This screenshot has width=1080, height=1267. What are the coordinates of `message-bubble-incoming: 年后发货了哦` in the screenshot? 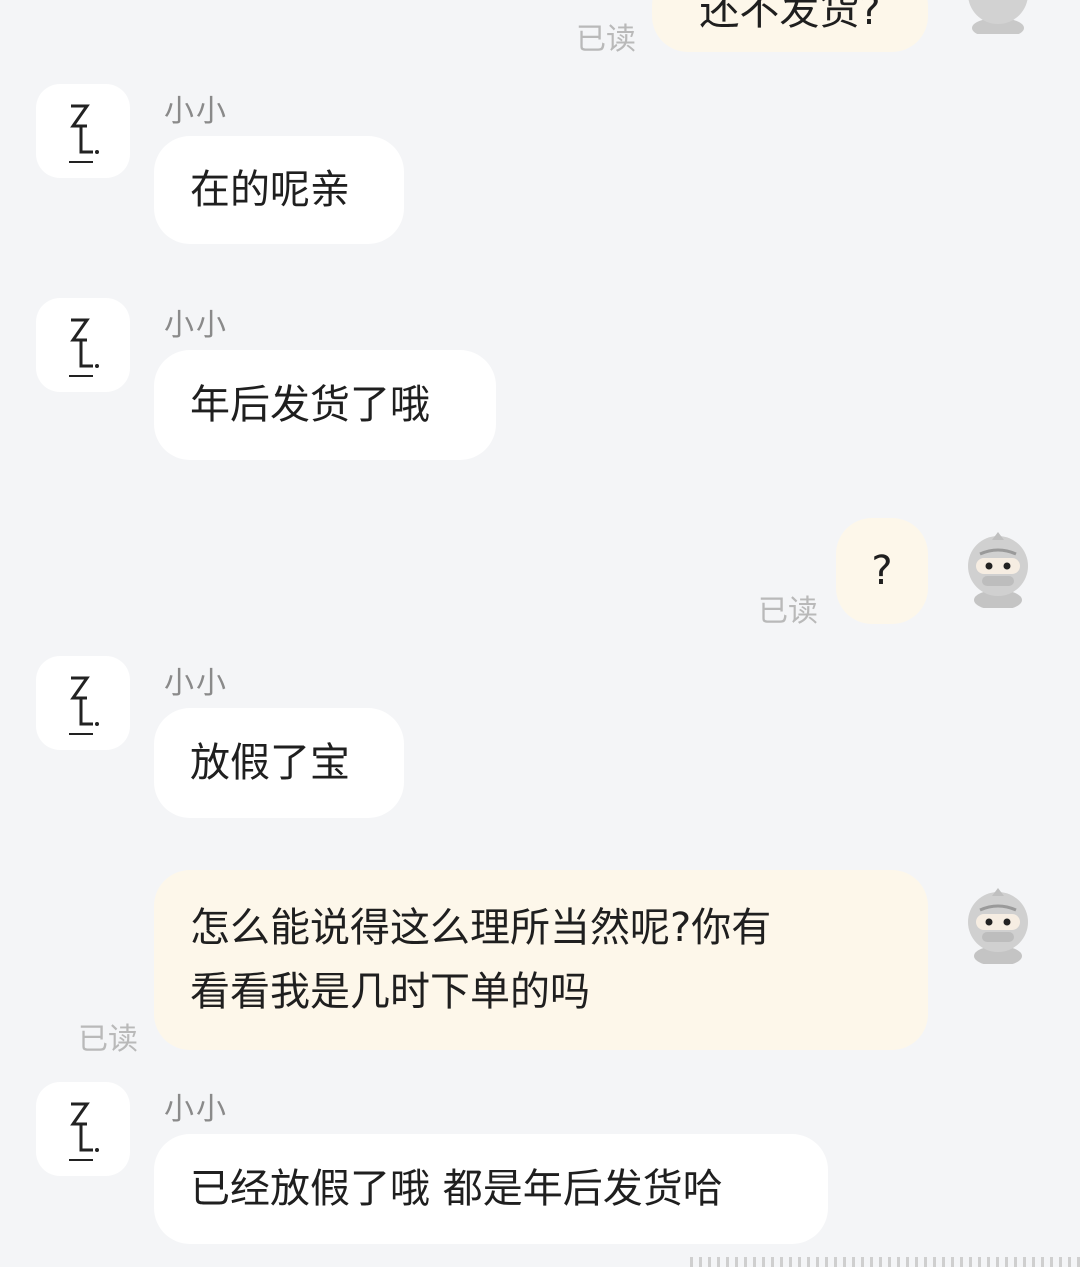 It's located at (325, 405).